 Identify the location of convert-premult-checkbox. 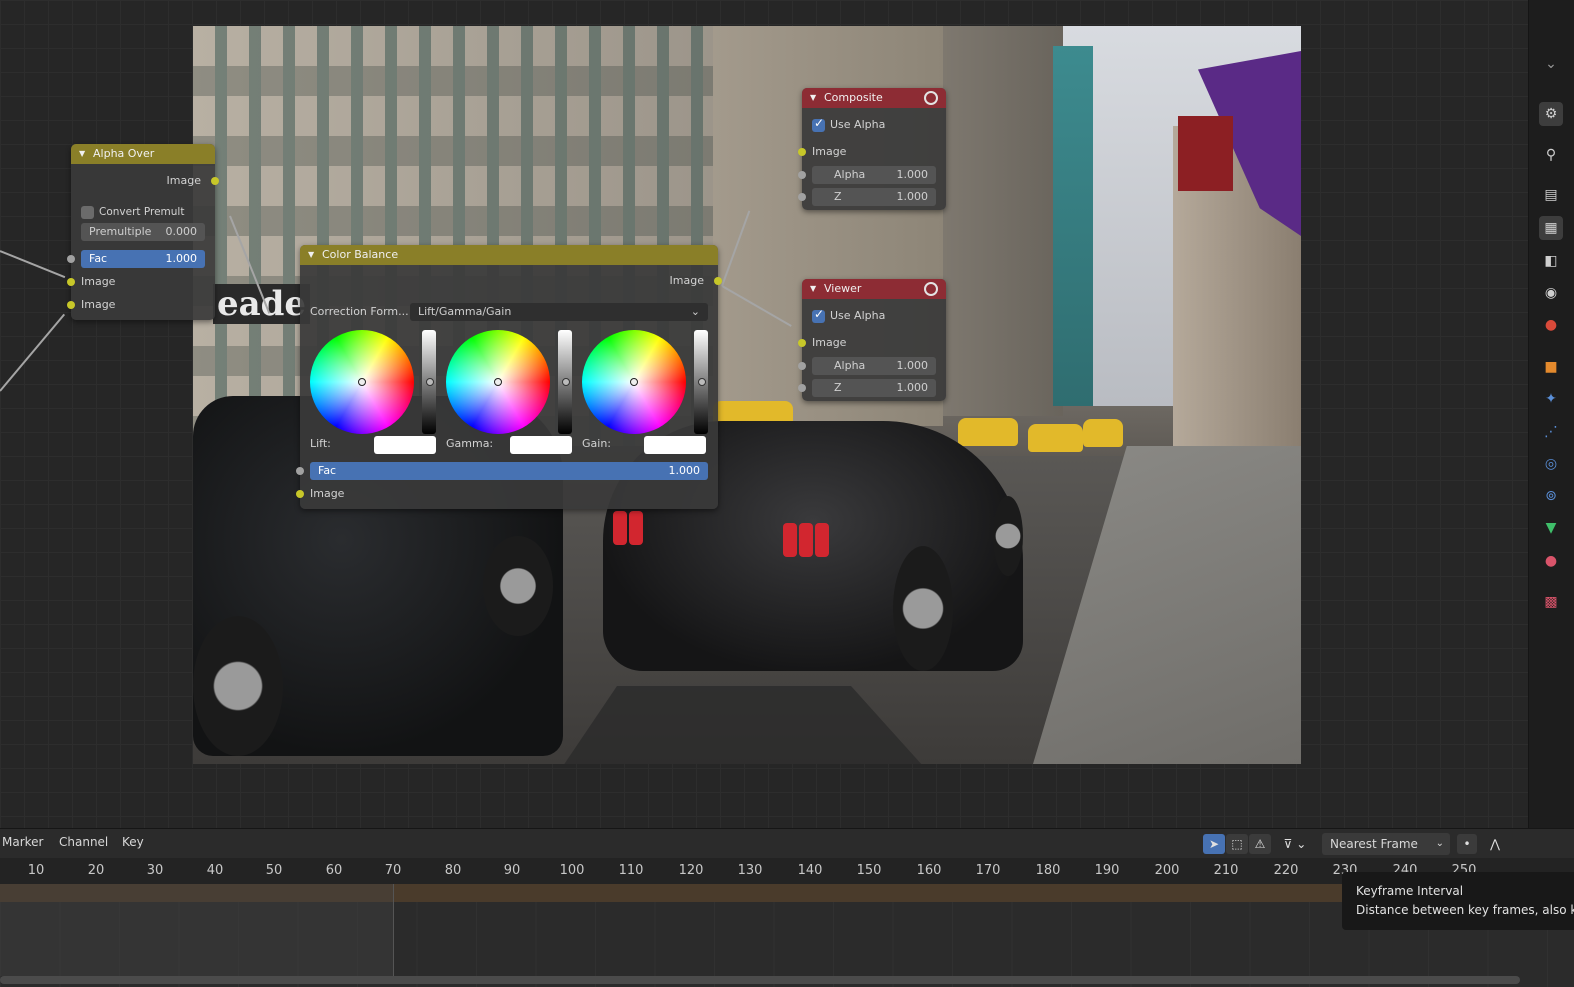
(87, 212).